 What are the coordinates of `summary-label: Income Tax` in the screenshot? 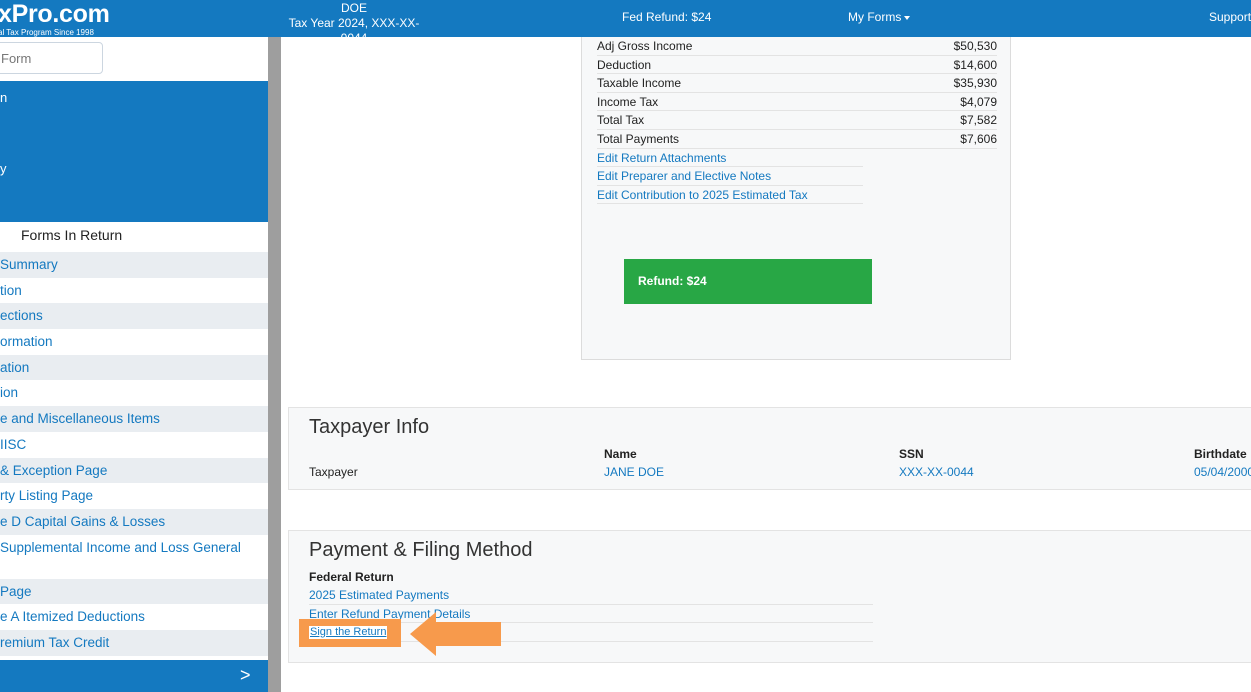 It's located at (628, 101).